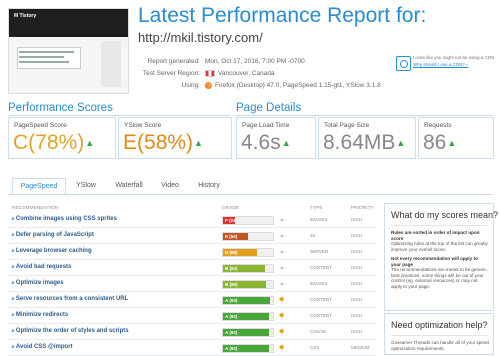  Describe the element at coordinates (240, 252) in the screenshot. I see `grade-bar-fill: D (68)` at that location.